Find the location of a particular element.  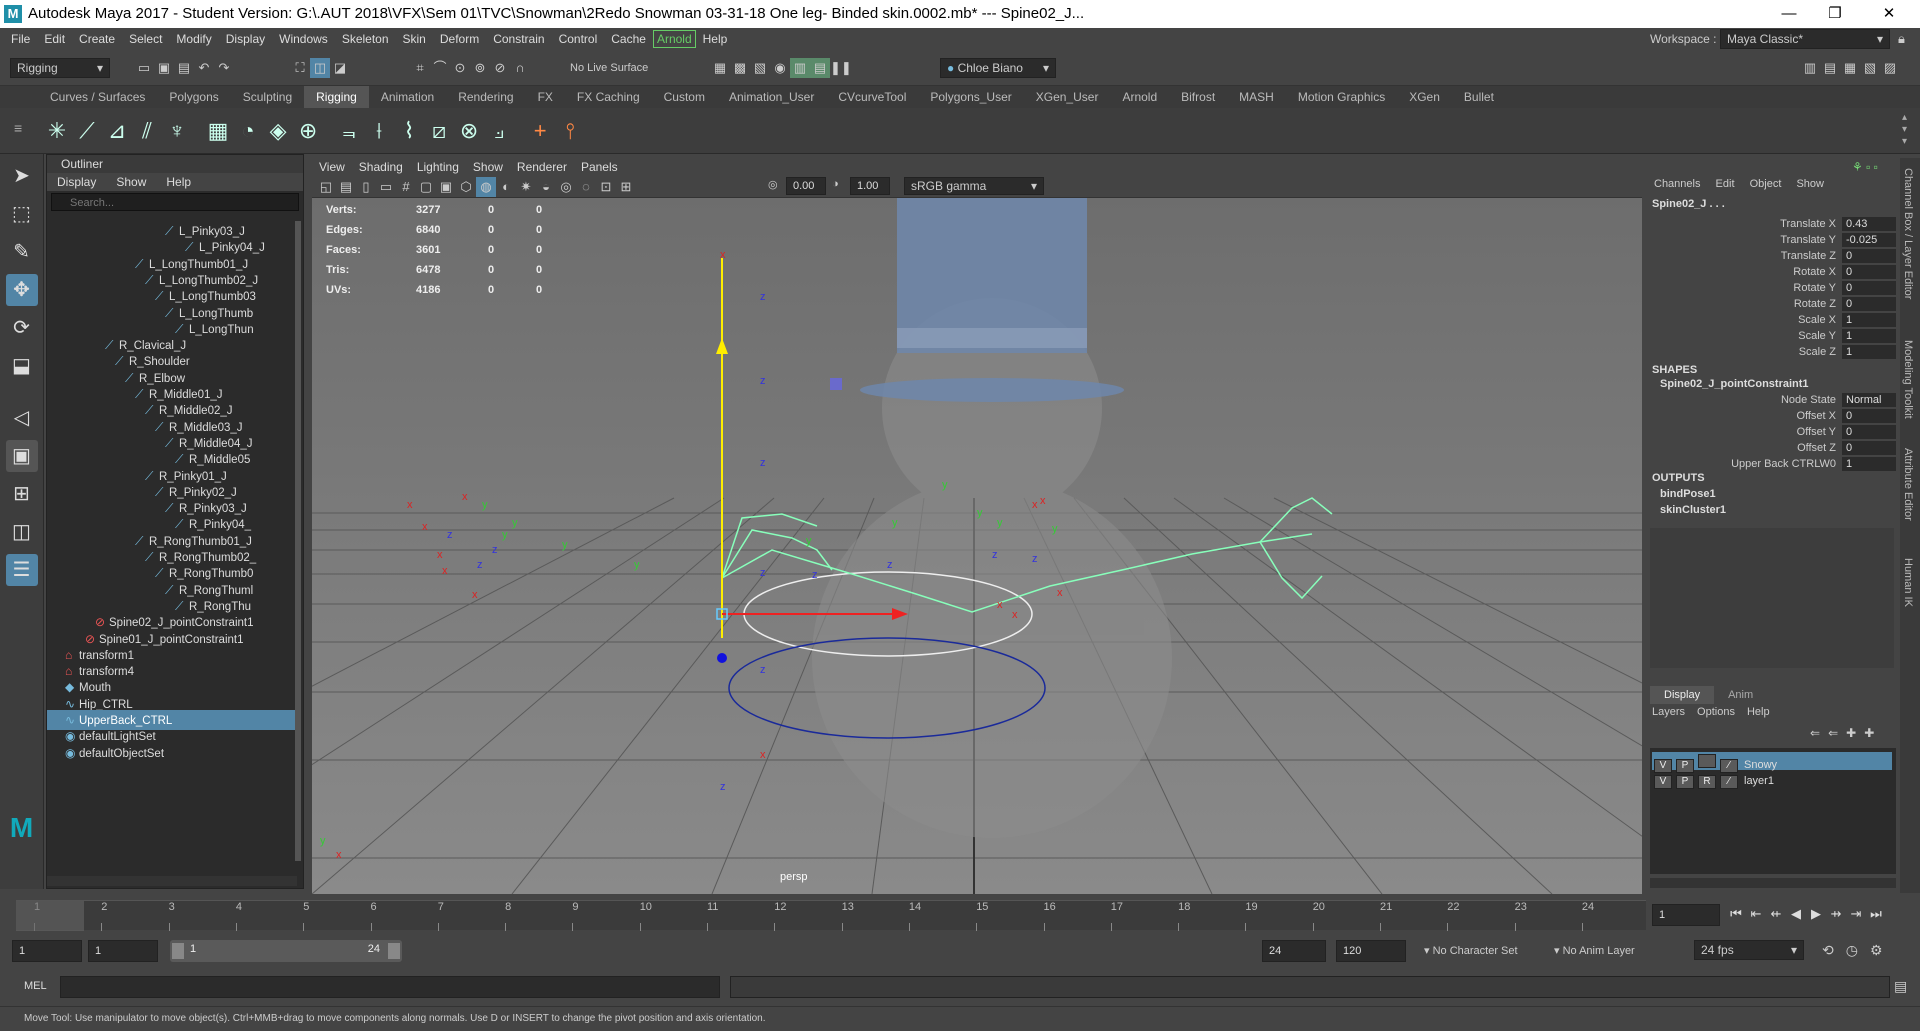

smooth-weights-icon: ⟓ is located at coordinates (499, 131).